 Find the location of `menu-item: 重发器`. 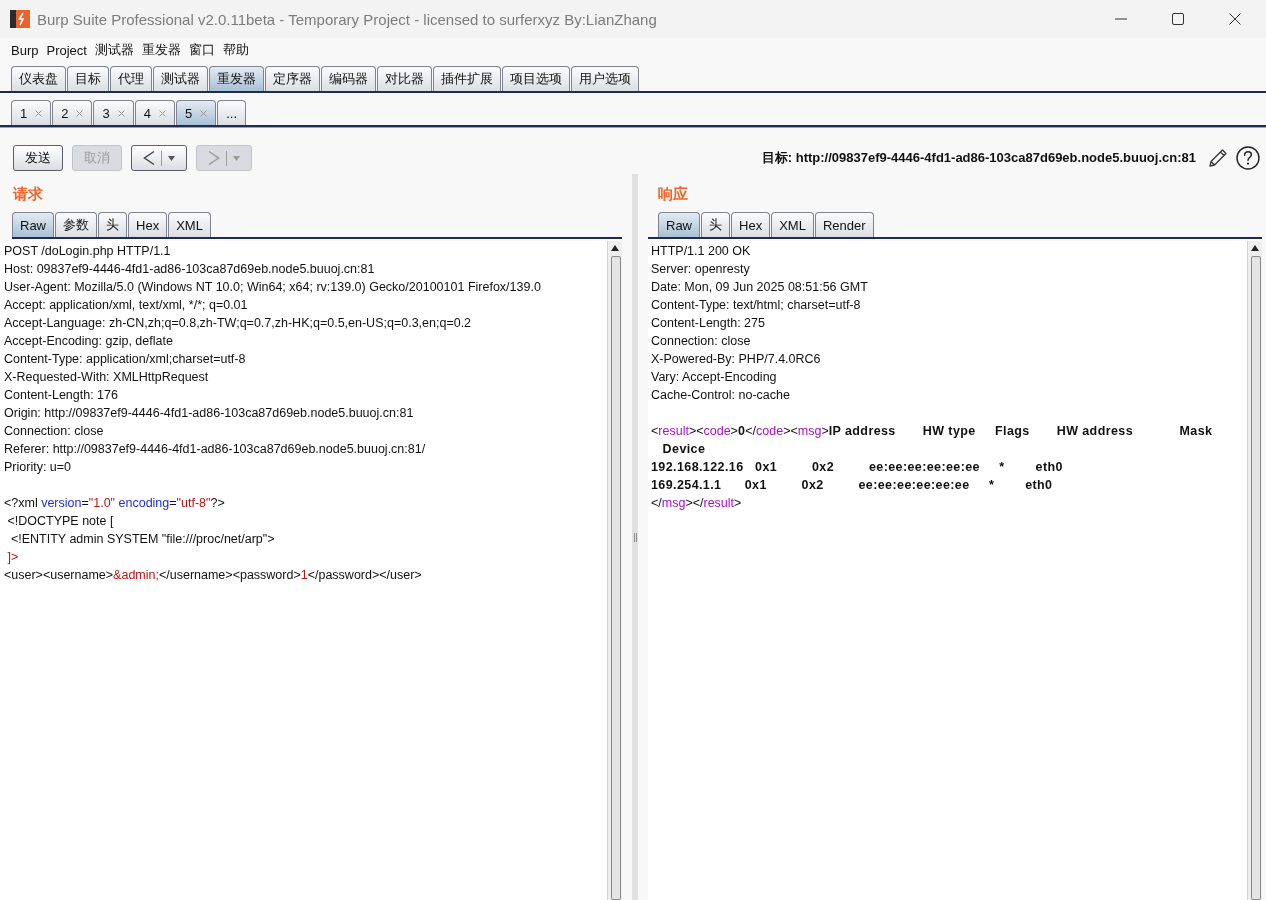

menu-item: 重发器 is located at coordinates (161, 50).